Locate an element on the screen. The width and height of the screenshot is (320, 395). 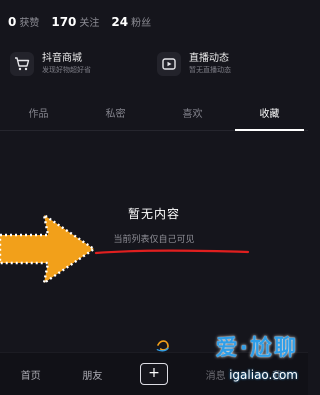
watermark-url: igaliao.com is located at coordinates (263, 375).